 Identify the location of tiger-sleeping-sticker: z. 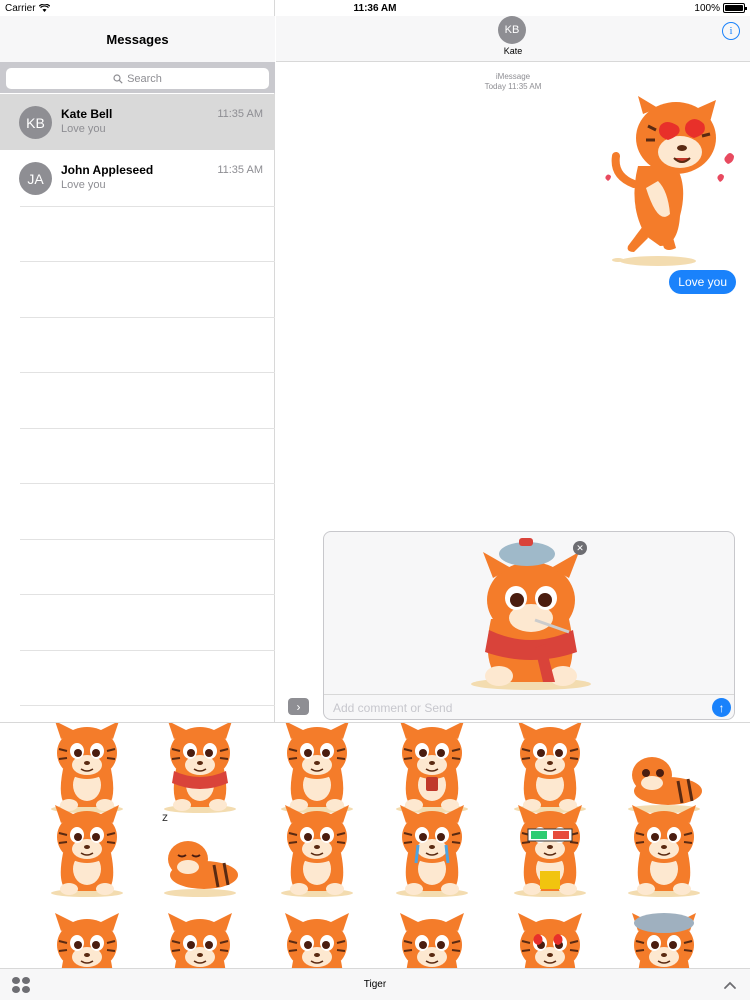
(200, 851).